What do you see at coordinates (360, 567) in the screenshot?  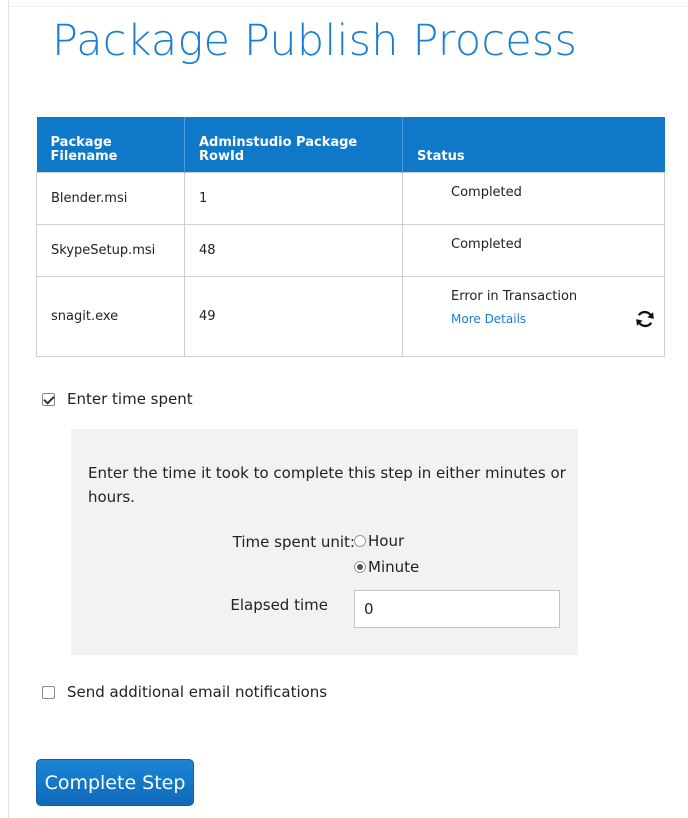 I see `radio-minute-button` at bounding box center [360, 567].